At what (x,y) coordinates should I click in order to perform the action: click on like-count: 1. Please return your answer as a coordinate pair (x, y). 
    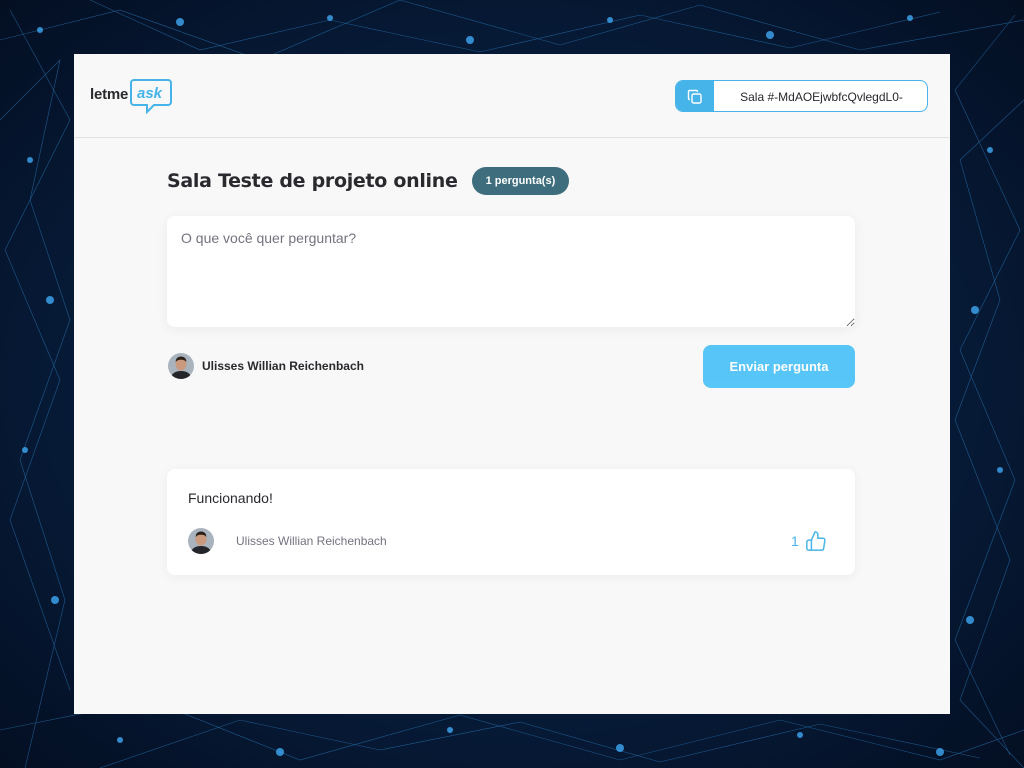
    Looking at the image, I should click on (795, 541).